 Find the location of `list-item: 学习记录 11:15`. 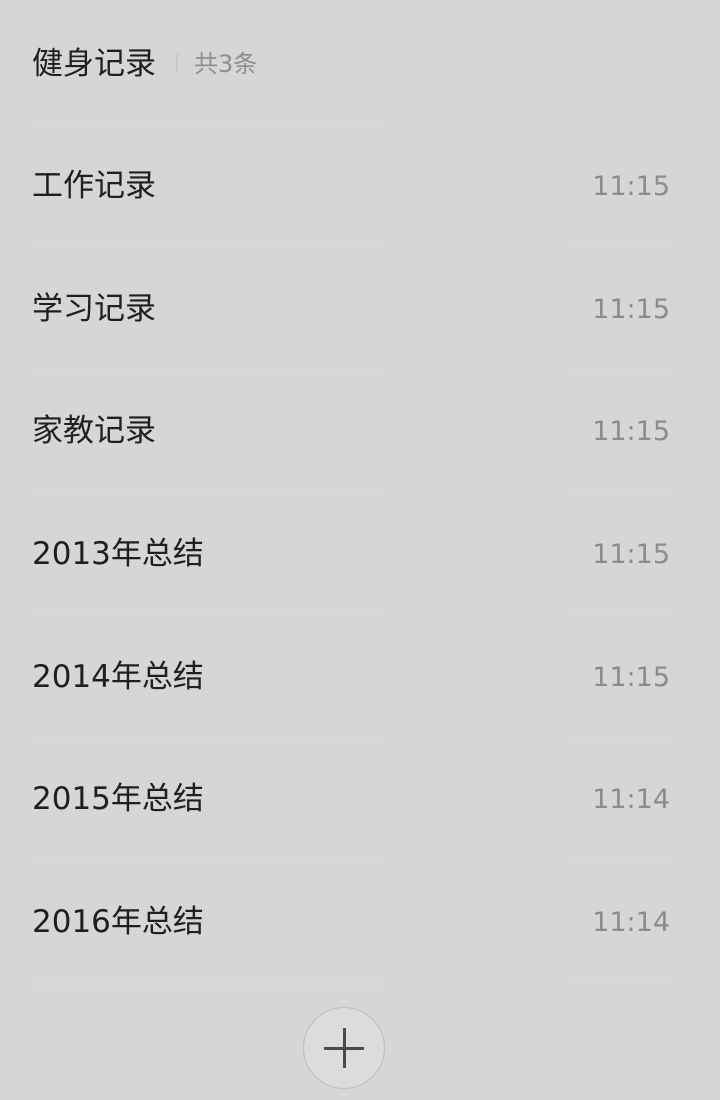

list-item: 学习记录 11:15 is located at coordinates (360, 308).